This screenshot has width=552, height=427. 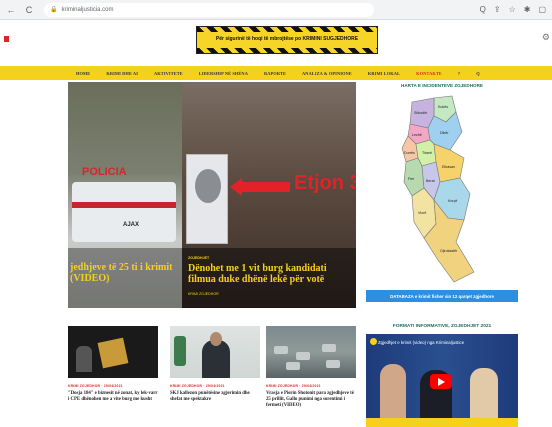 What do you see at coordinates (417, 135) in the screenshot?
I see `map-label-lezhe: Lezhë` at bounding box center [417, 135].